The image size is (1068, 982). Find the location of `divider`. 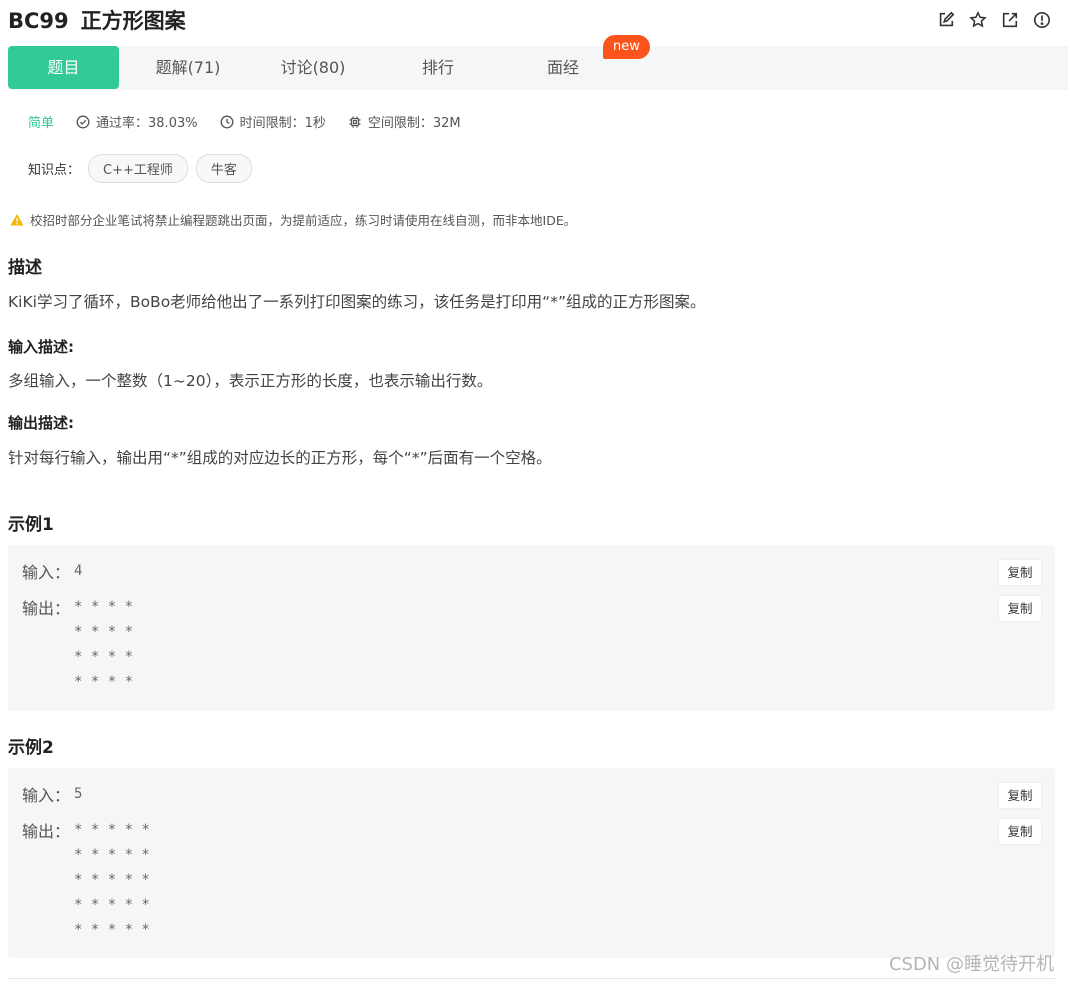

divider is located at coordinates (531, 978).